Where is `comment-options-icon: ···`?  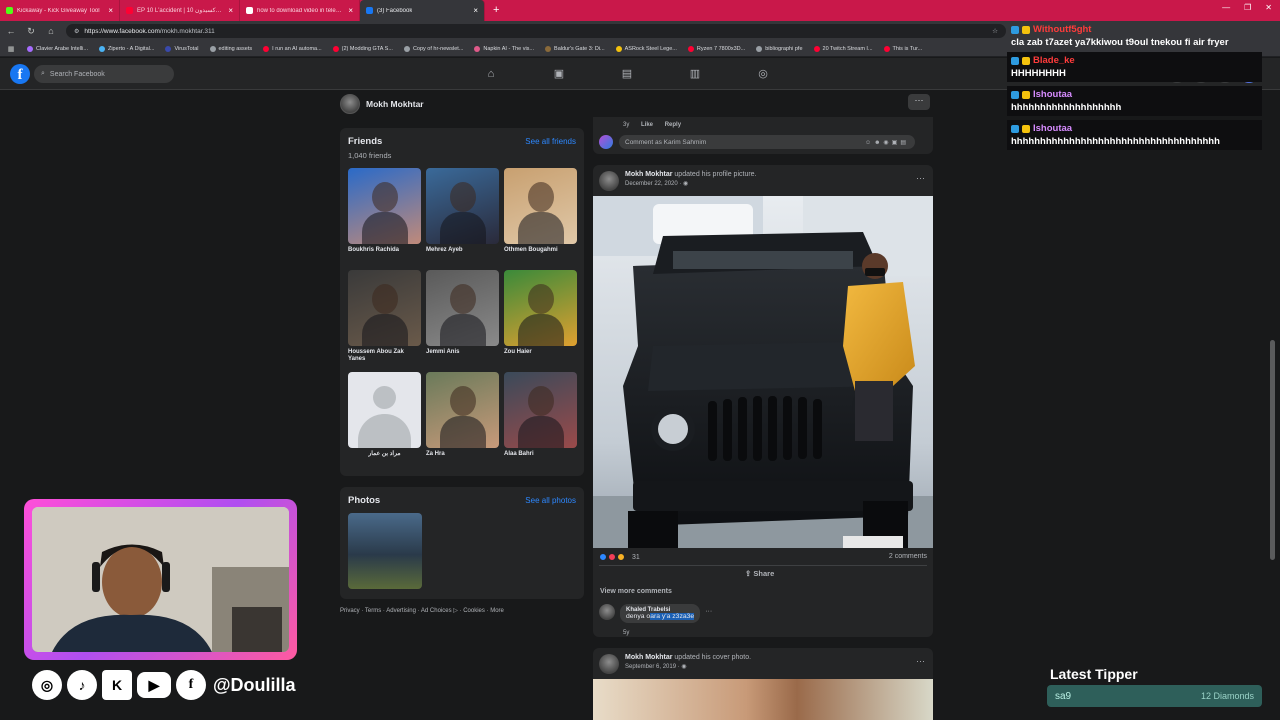
comment-options-icon: ··· is located at coordinates (708, 615).